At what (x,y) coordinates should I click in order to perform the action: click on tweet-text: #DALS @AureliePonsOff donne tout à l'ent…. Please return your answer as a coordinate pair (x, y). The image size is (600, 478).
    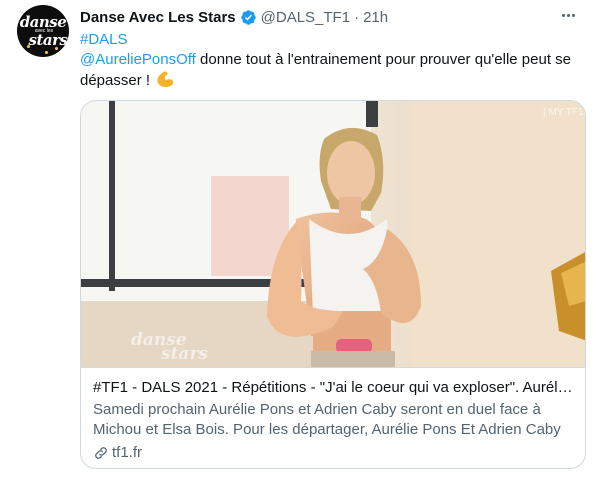
    Looking at the image, I should click on (330, 60).